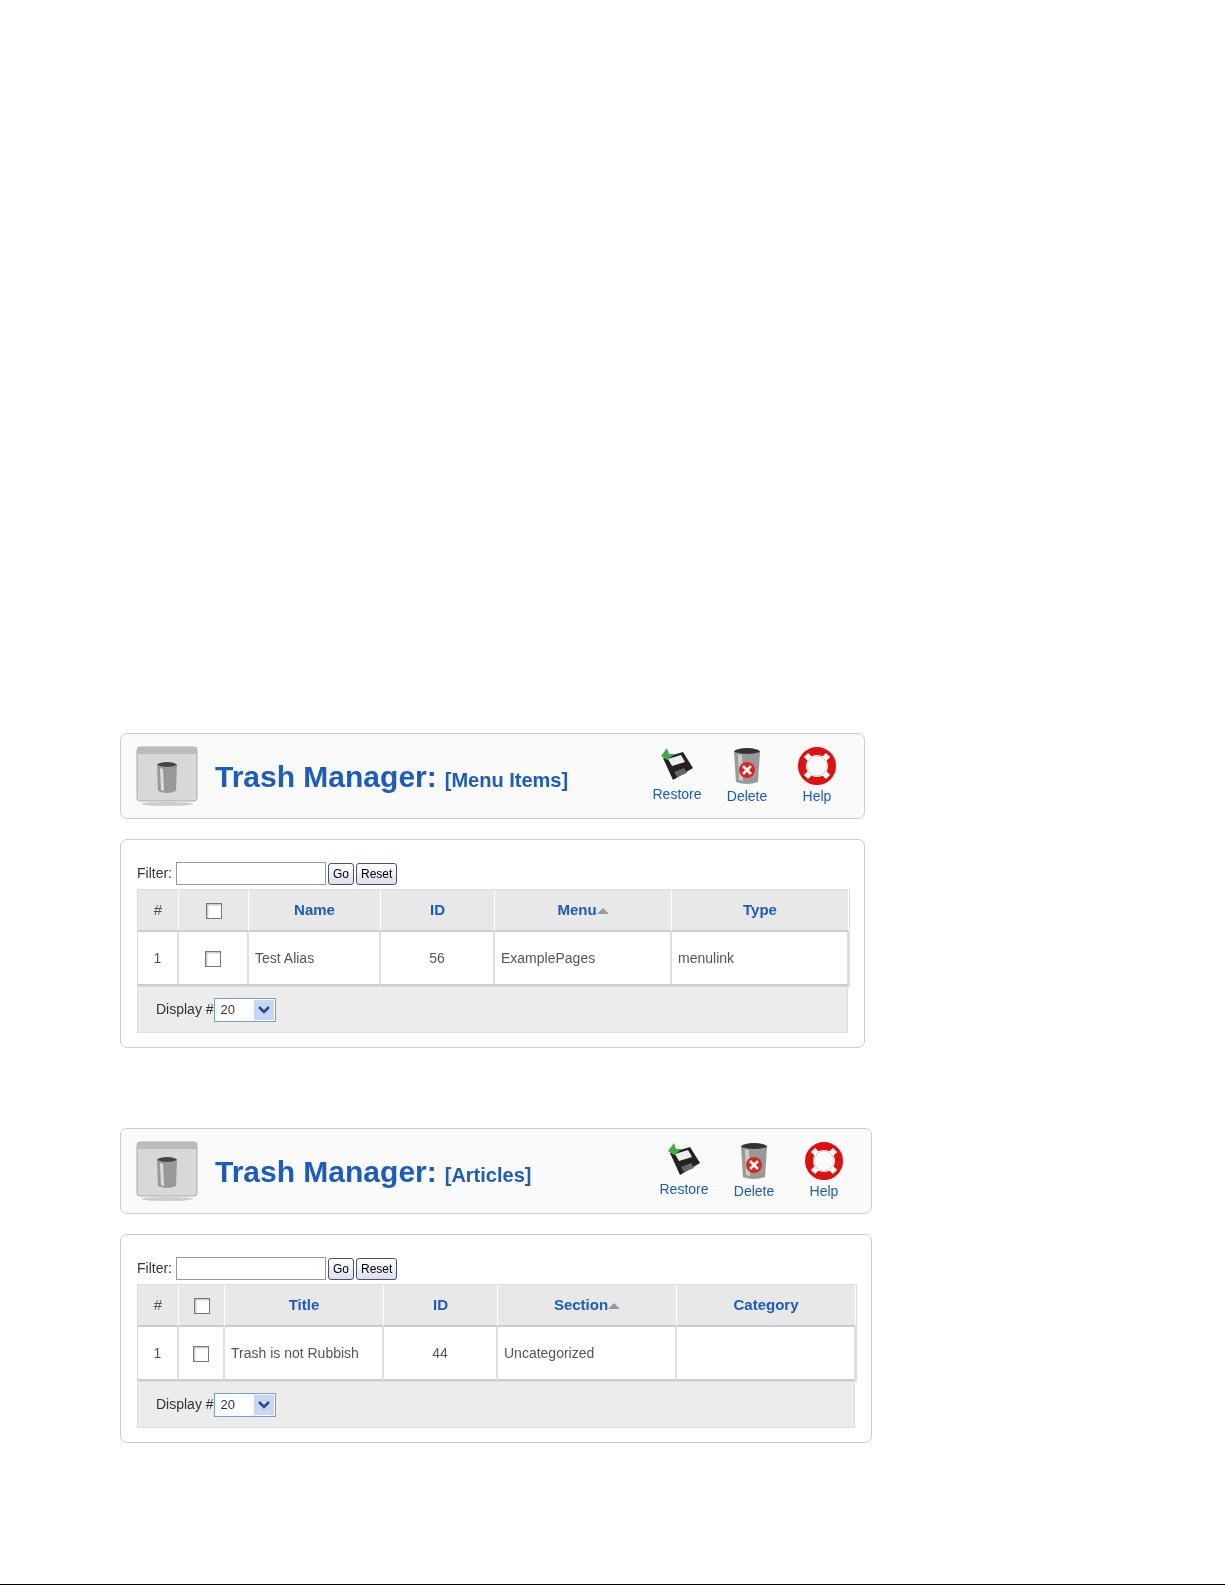  I want to click on column-header: Type, so click(760, 909).